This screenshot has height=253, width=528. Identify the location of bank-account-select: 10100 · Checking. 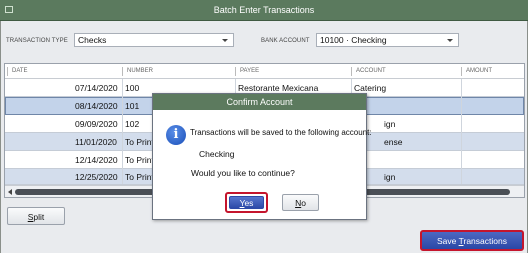
(387, 40).